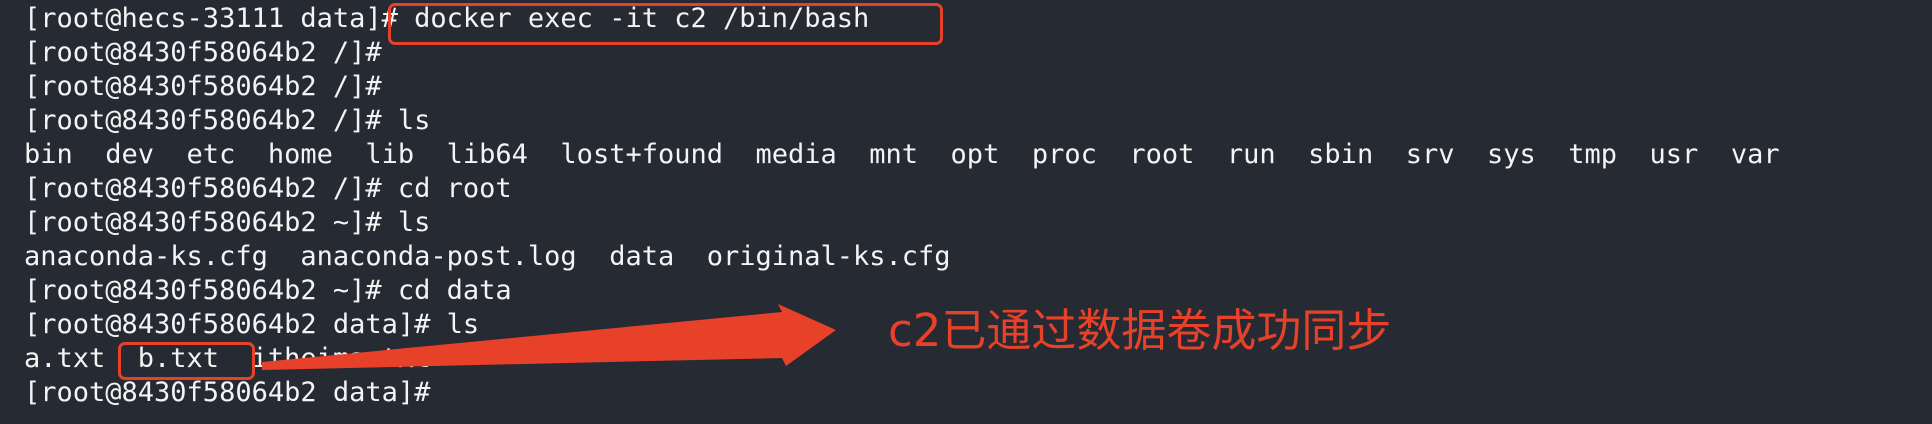 The width and height of the screenshot is (1932, 424). I want to click on annotation-arrow-icon, so click(549, 337).